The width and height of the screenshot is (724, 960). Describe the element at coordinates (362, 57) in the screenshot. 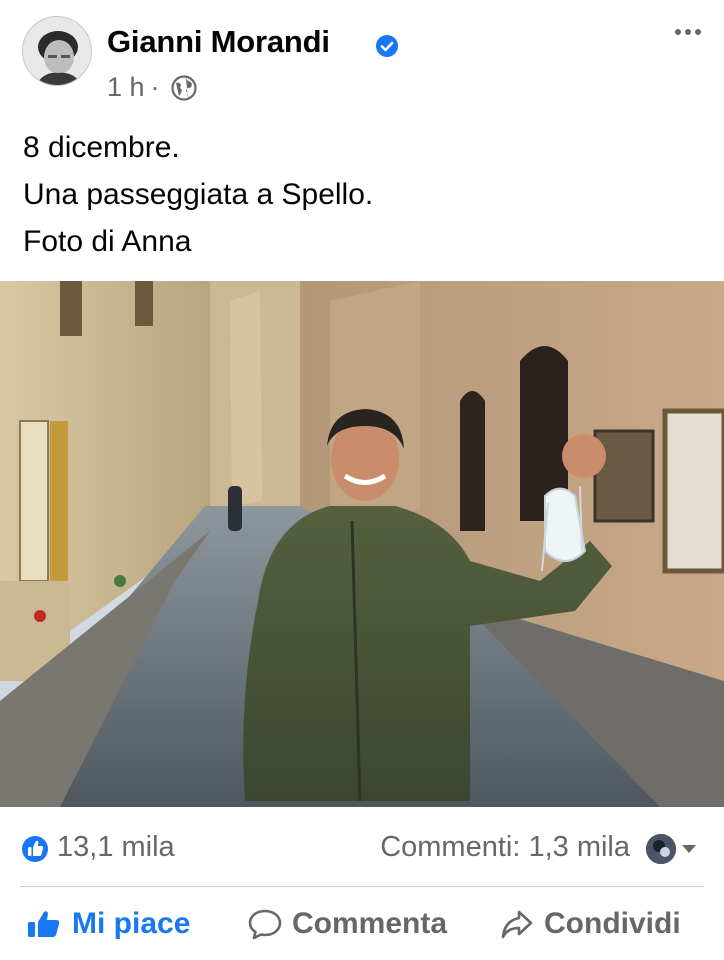

I see `post-header: Gianni Morandi 1 h ·` at that location.